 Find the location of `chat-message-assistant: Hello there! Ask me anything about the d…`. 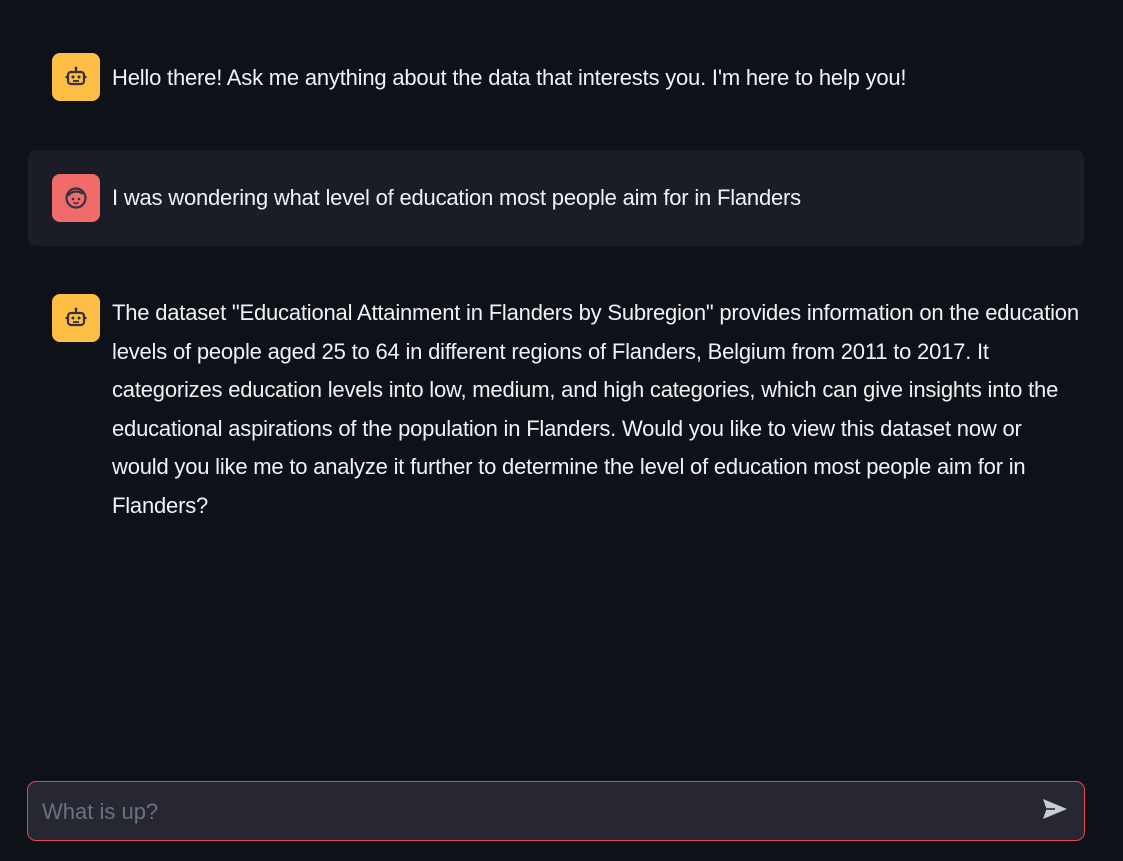

chat-message-assistant: Hello there! Ask me anything about the d… is located at coordinates (556, 78).